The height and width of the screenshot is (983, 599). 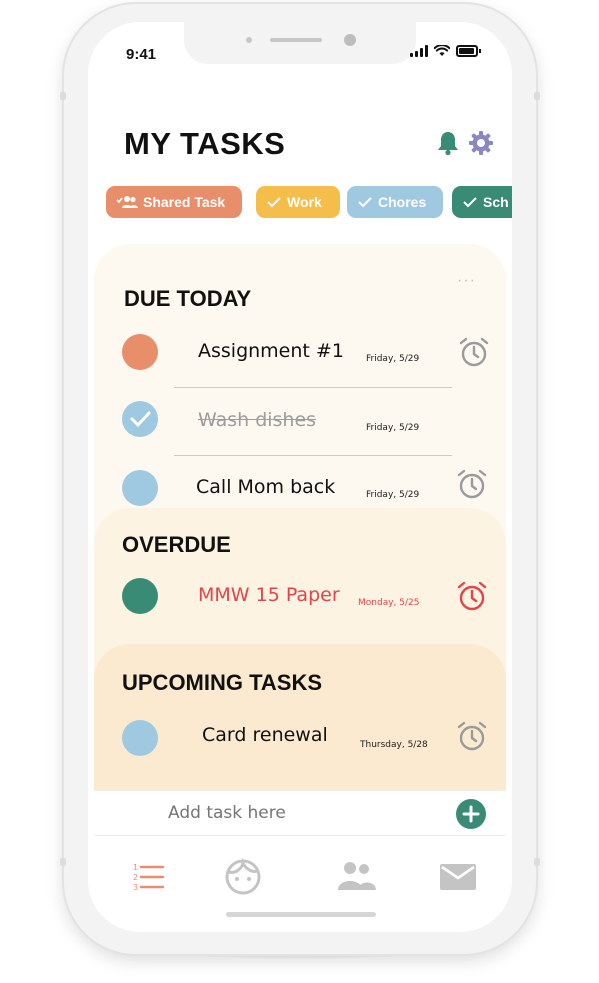 I want to click on status-time: 9:41, so click(x=141, y=54).